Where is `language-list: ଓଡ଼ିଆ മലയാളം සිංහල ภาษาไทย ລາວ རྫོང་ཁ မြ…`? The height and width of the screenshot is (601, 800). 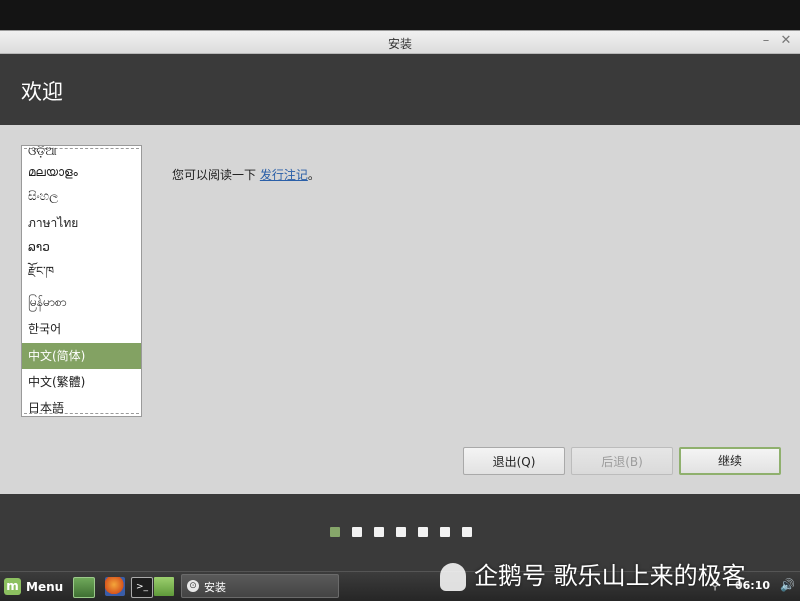
language-list: ଓଡ଼ିଆ മലയാളം සිංහල ภาษาไทย ລາວ རྫོང་ཁ မြ… is located at coordinates (81, 281).